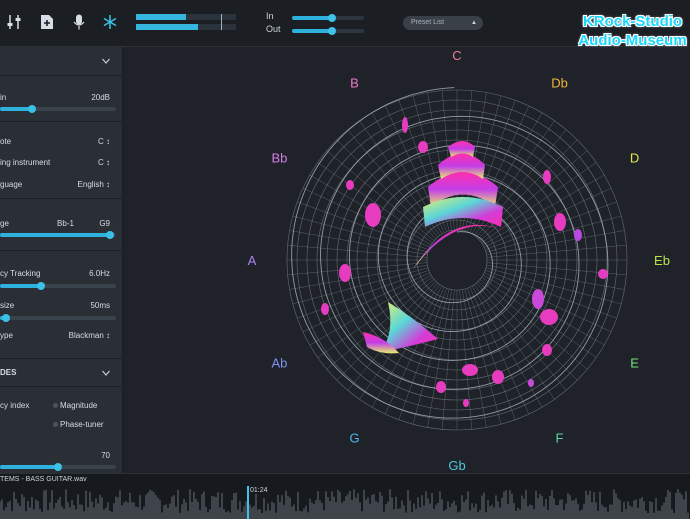 The width and height of the screenshot is (690, 519). What do you see at coordinates (354, 438) in the screenshot?
I see `note-label-g: G` at bounding box center [354, 438].